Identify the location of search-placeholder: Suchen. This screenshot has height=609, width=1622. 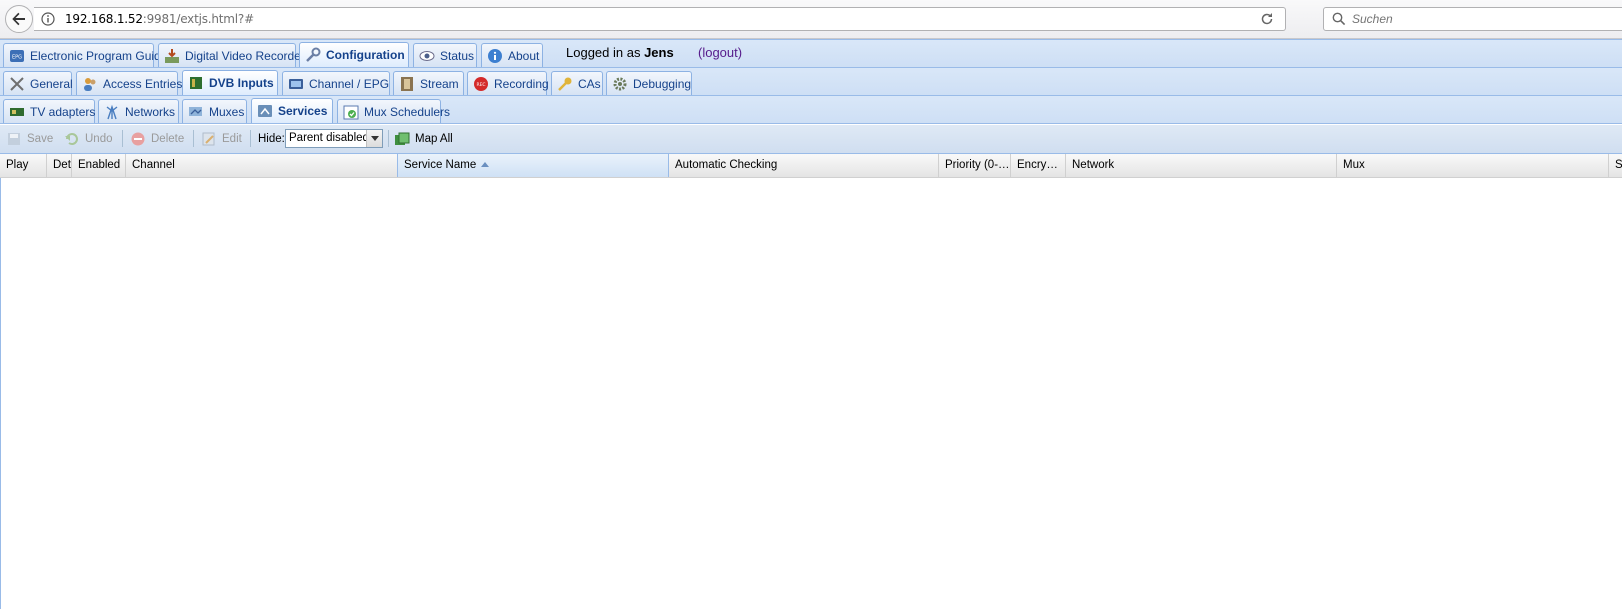
(1372, 19).